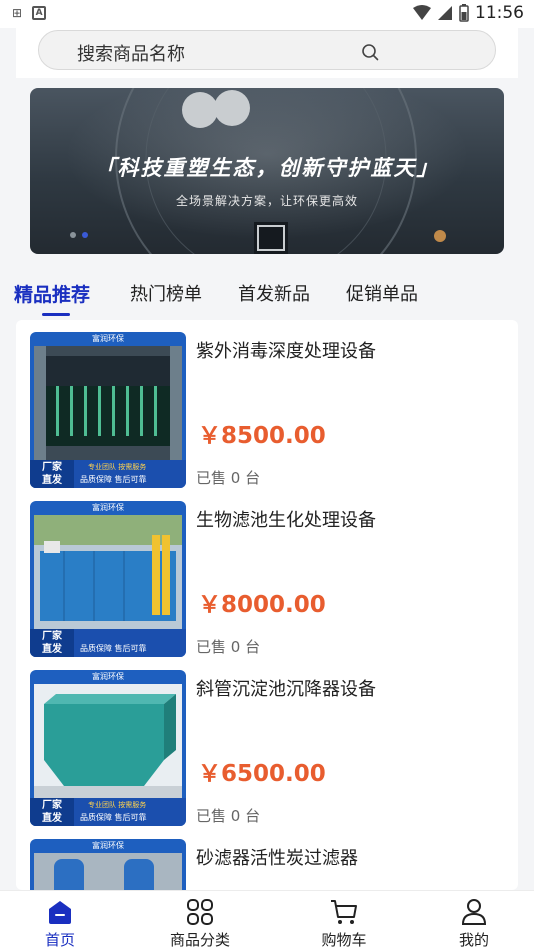 This screenshot has height=950, width=534. I want to click on carousel-dot, so click(73, 235).